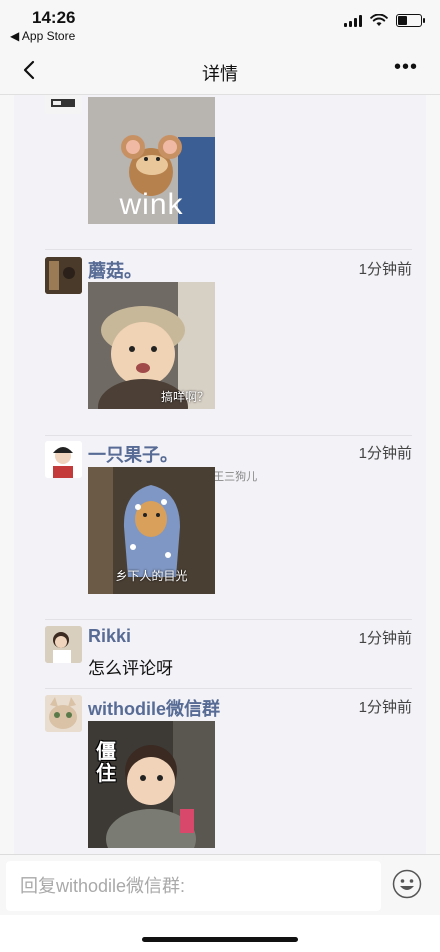 This screenshot has height=952, width=440. What do you see at coordinates (151, 345) in the screenshot?
I see `sticker-image: 搞咩啊？` at bounding box center [151, 345].